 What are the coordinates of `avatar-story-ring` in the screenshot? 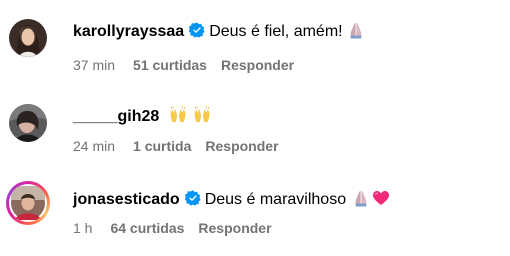 It's located at (28, 203).